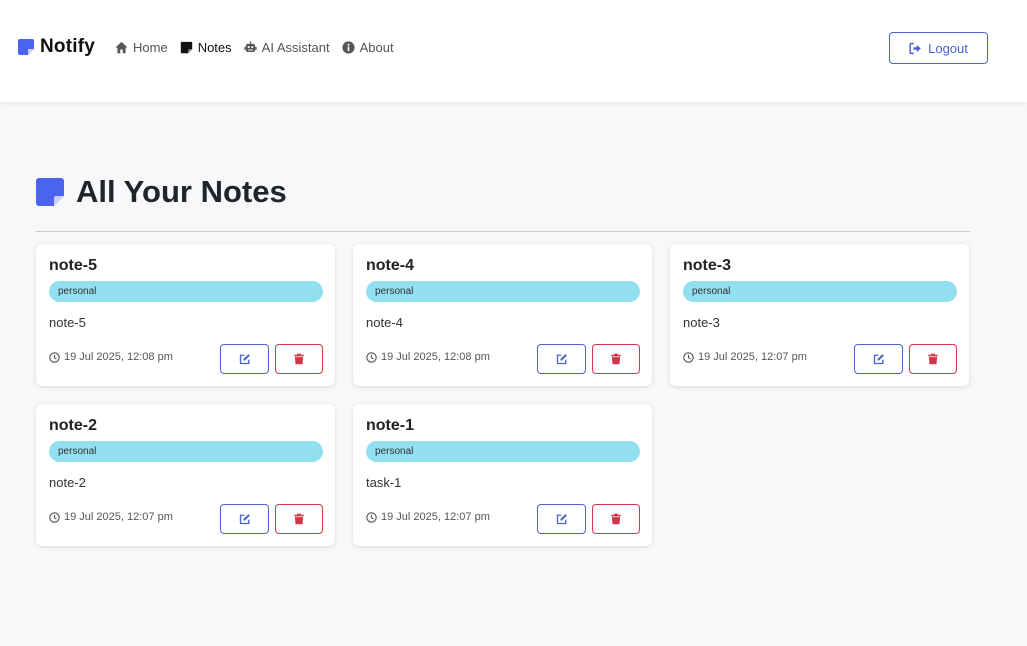  I want to click on note-icon, so click(186, 47).